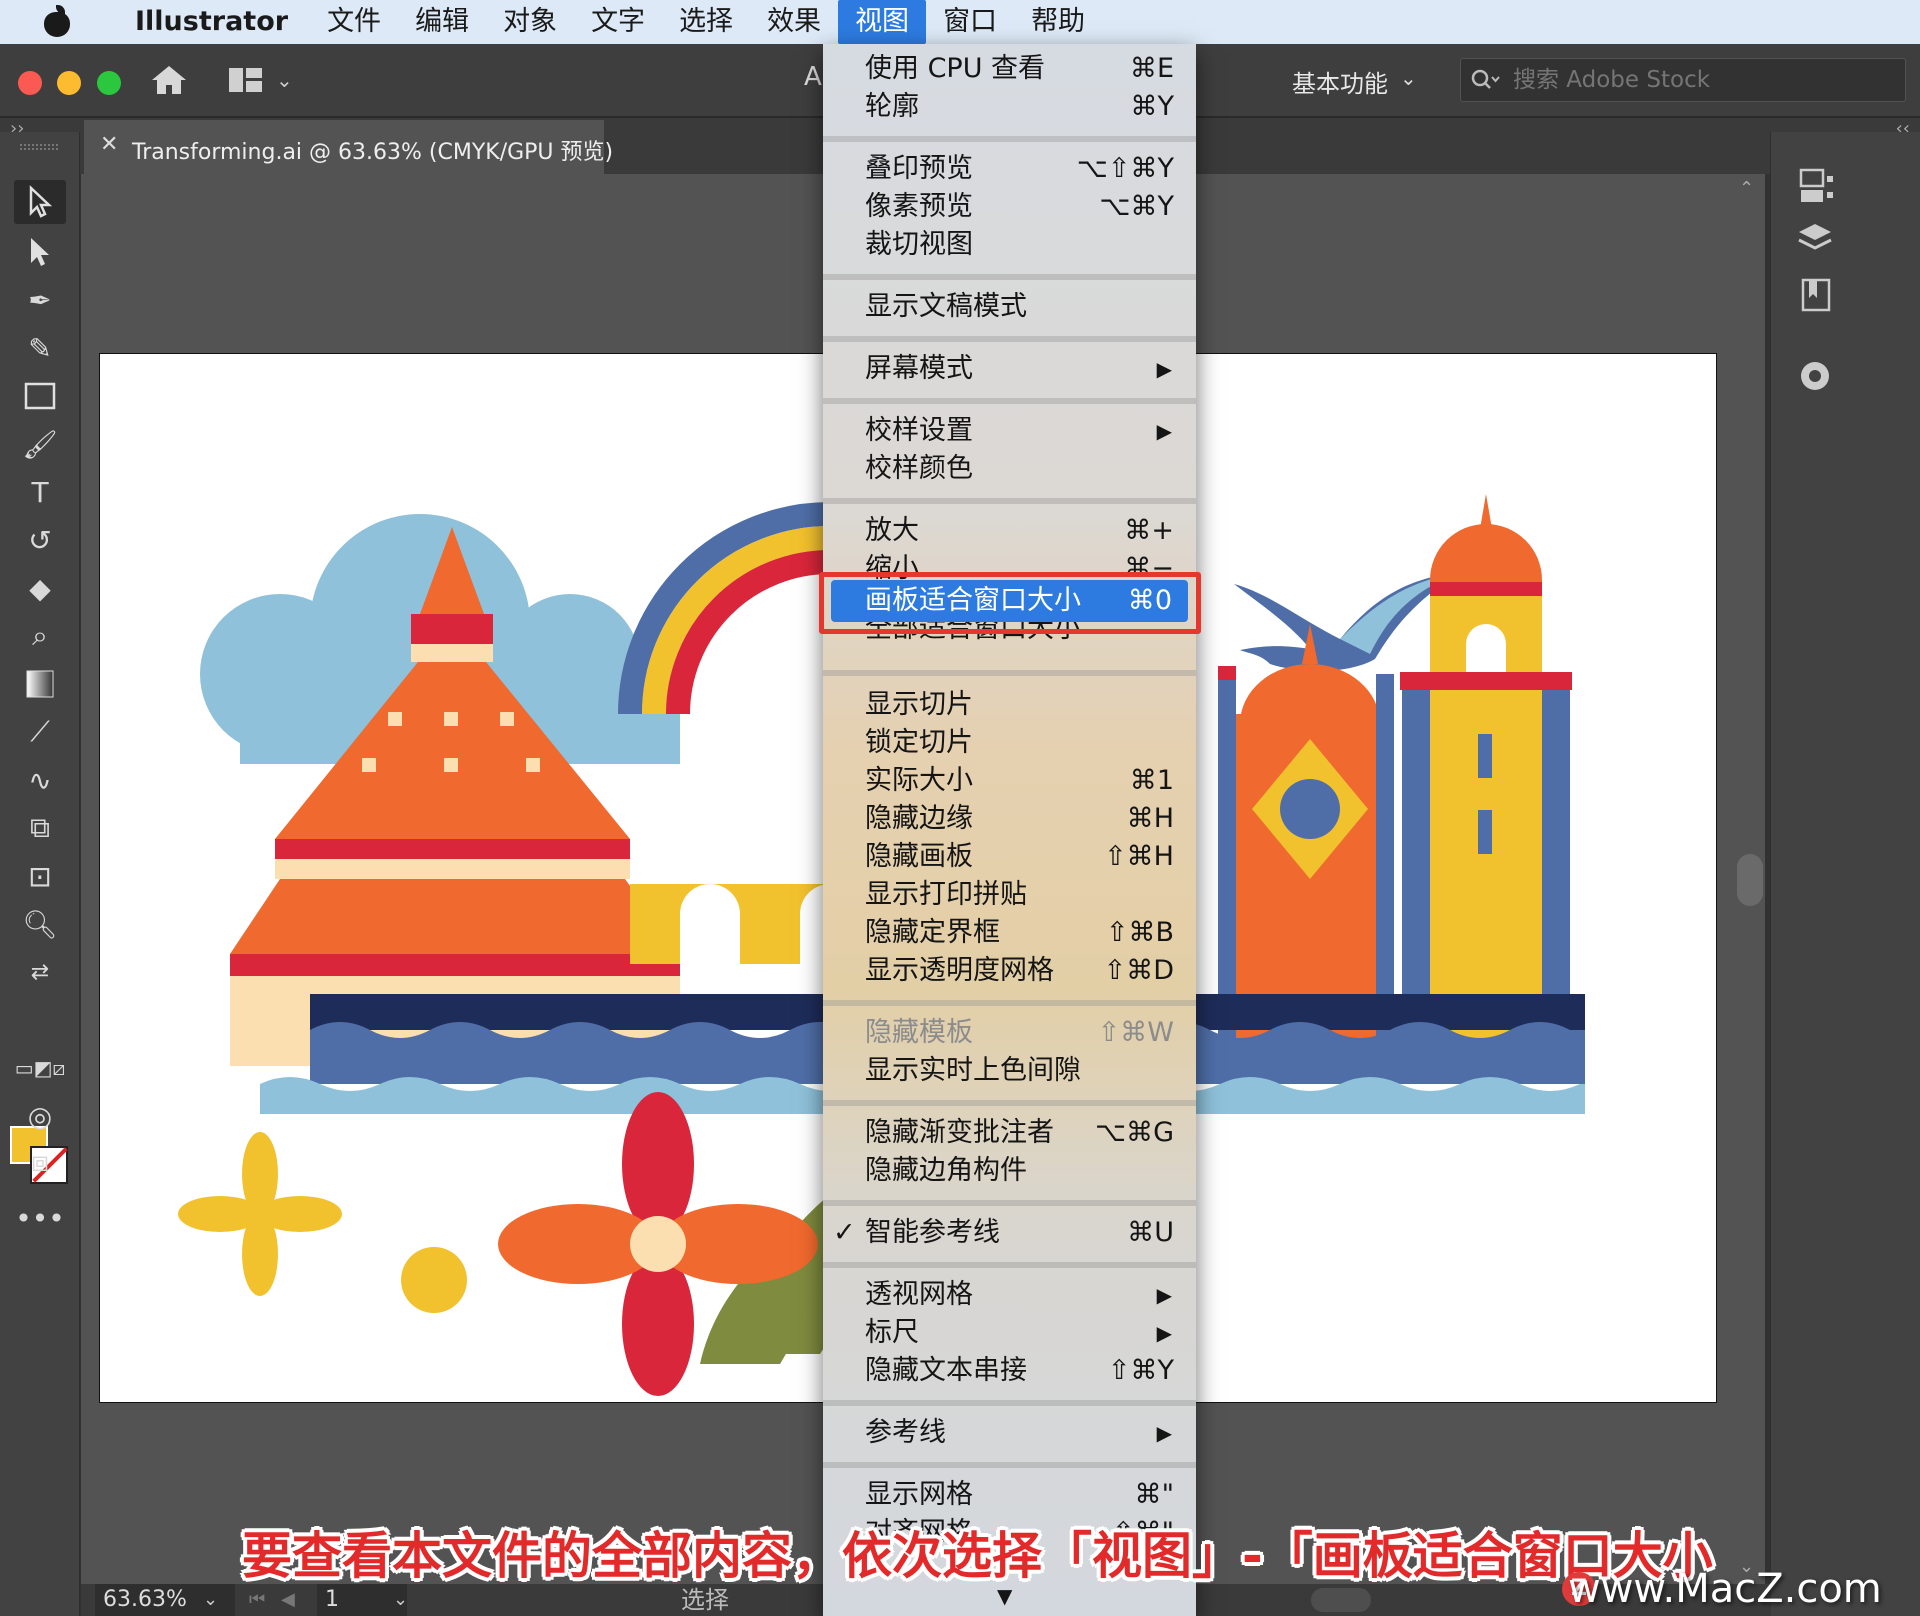 The height and width of the screenshot is (1616, 1920). I want to click on menu-item-lock-slices: 锁定切片, so click(1009, 743).